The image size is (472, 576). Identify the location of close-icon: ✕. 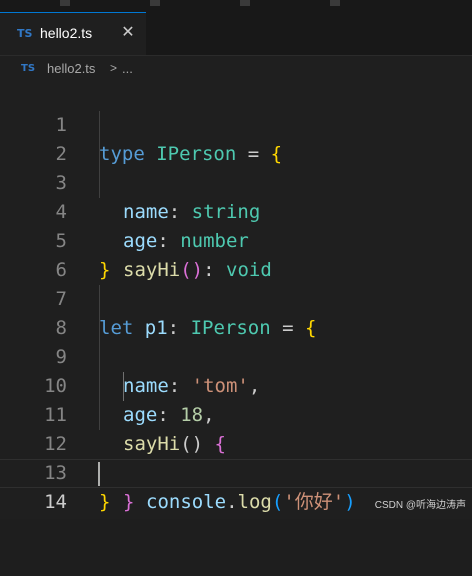
(128, 32).